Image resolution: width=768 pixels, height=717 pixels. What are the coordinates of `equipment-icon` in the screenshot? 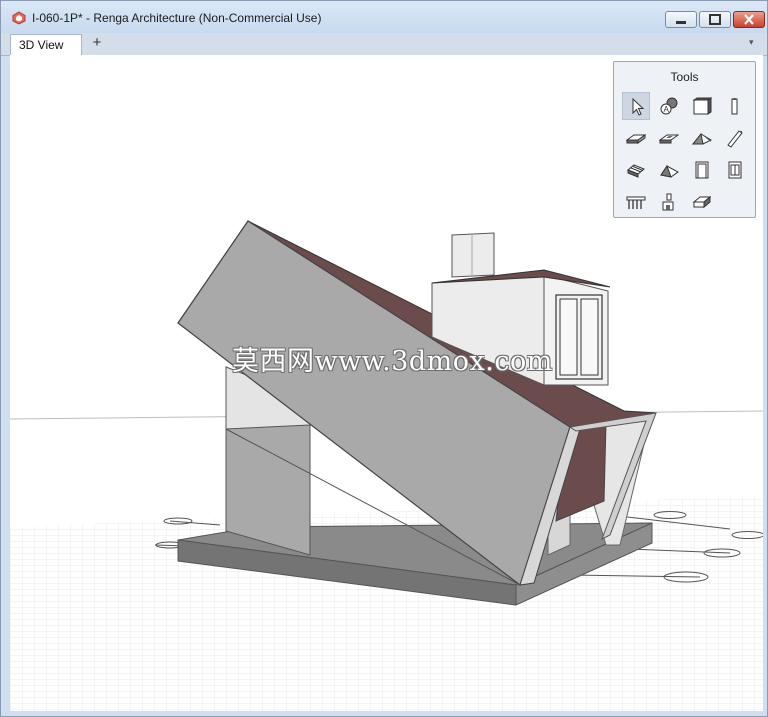 It's located at (668, 202).